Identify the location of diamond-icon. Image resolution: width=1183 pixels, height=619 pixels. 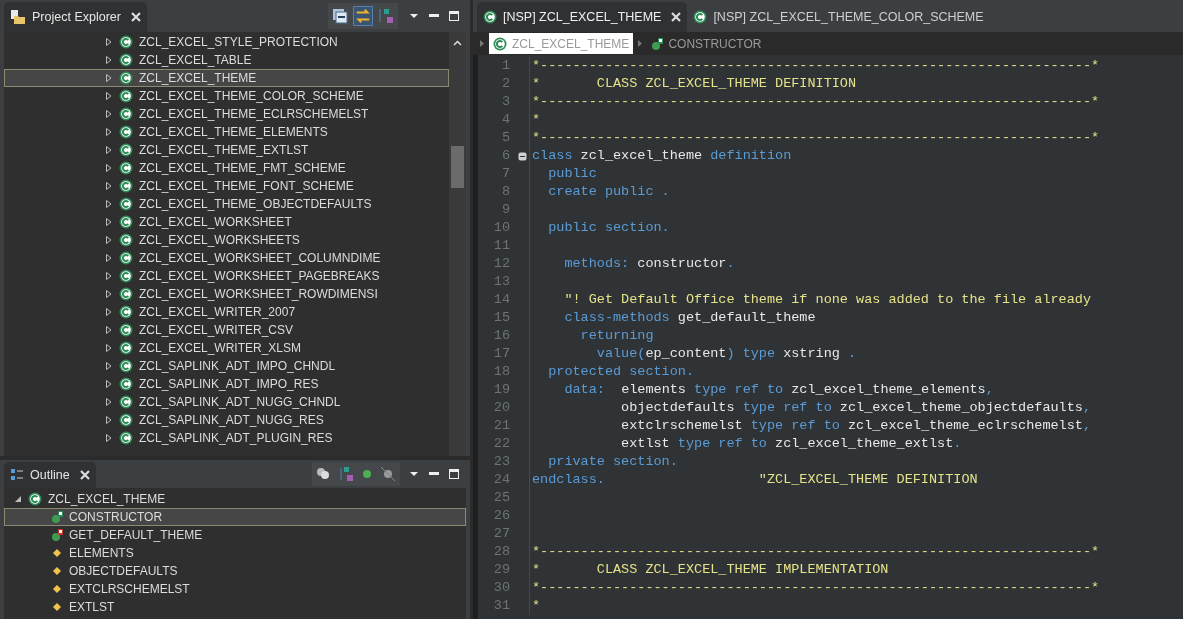
(57, 571).